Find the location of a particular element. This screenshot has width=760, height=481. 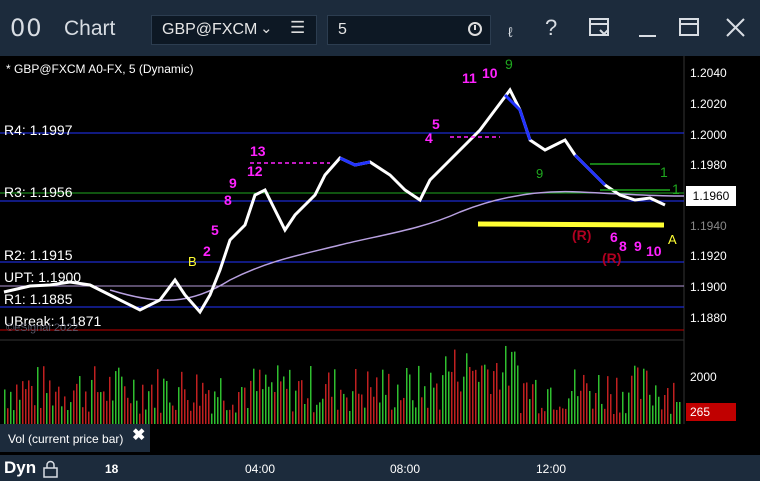

price-tick: 1.1900 is located at coordinates (708, 287).